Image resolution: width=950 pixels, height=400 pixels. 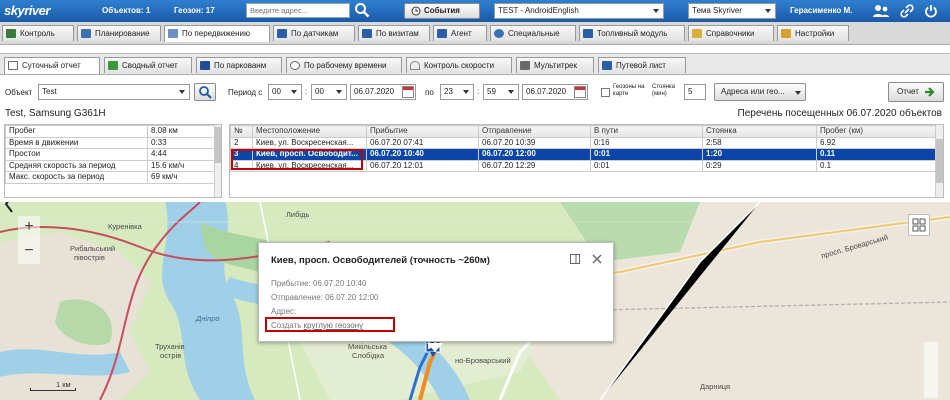 What do you see at coordinates (429, 92) in the screenshot?
I see `to-label: по` at bounding box center [429, 92].